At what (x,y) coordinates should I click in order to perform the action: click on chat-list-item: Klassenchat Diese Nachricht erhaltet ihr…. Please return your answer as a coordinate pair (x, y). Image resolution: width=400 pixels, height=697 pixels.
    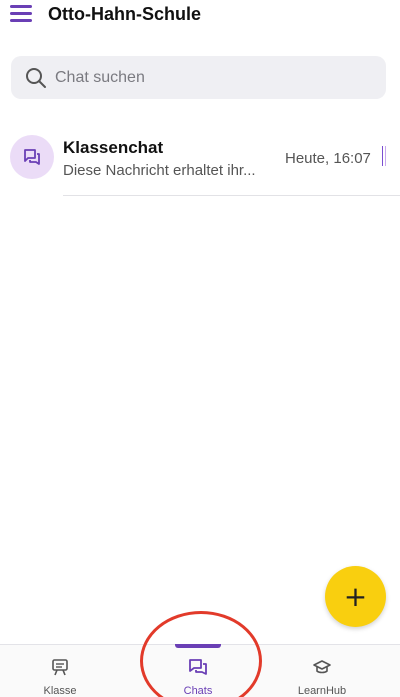
    Looking at the image, I should click on (200, 164).